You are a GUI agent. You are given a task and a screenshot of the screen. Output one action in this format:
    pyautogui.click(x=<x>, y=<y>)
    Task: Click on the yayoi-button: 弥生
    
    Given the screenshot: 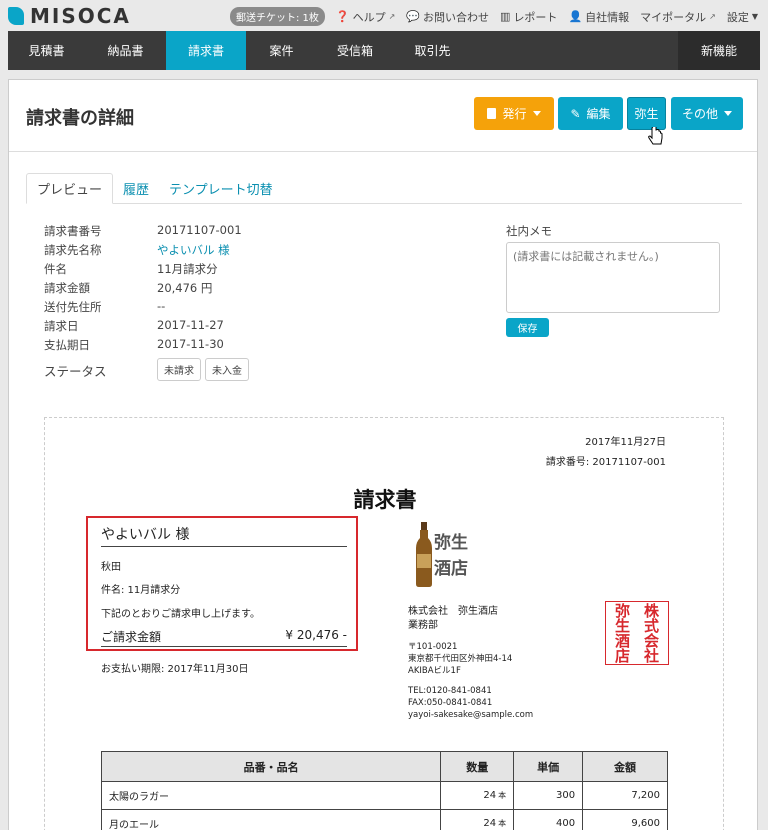 What is the action you would take?
    pyautogui.click(x=646, y=113)
    